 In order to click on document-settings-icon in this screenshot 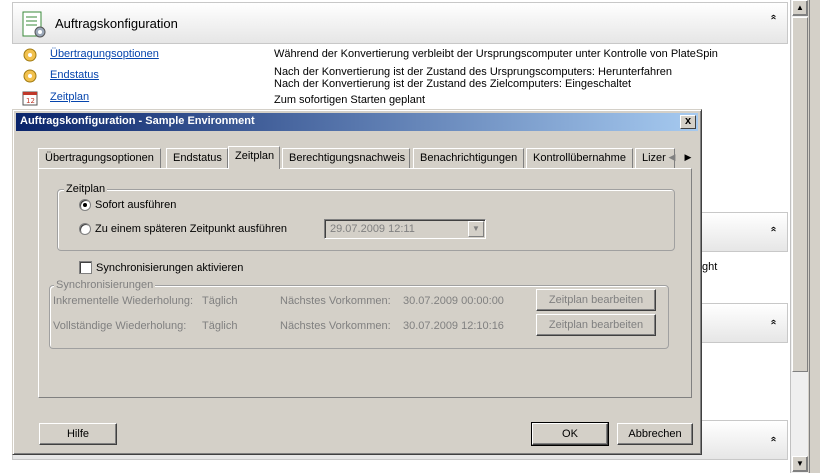, I will do `click(34, 24)`.